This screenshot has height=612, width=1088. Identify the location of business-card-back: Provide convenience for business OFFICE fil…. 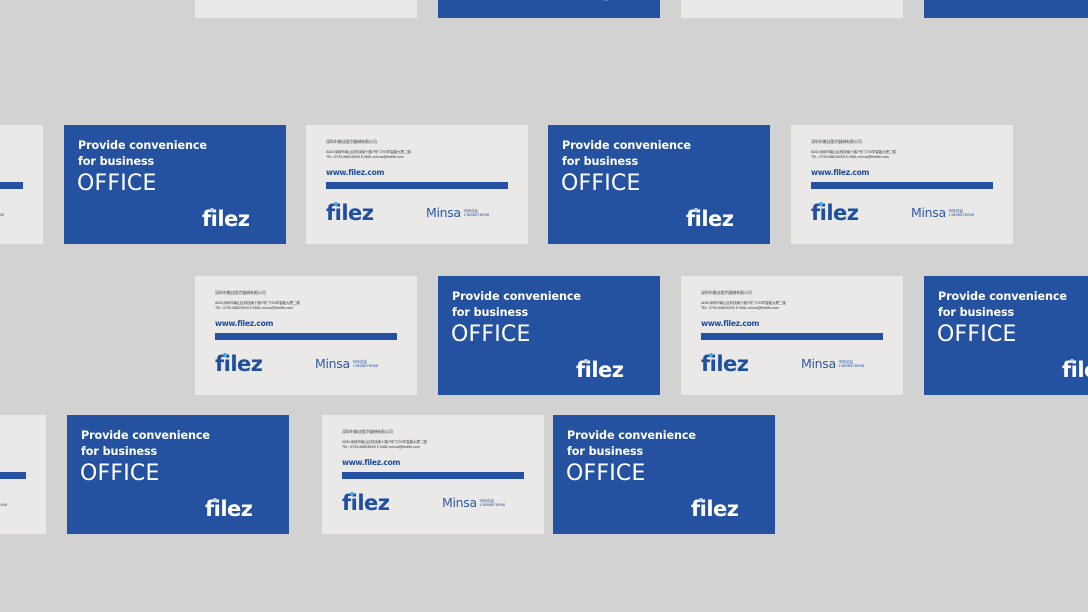
(1006, 335).